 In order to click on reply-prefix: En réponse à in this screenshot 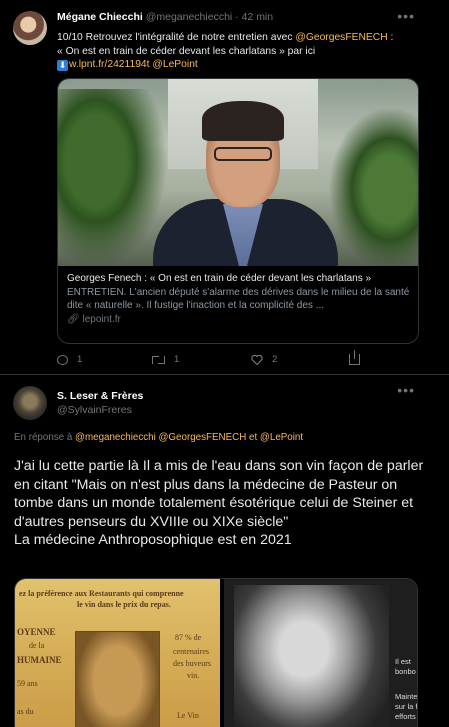, I will do `click(43, 437)`.